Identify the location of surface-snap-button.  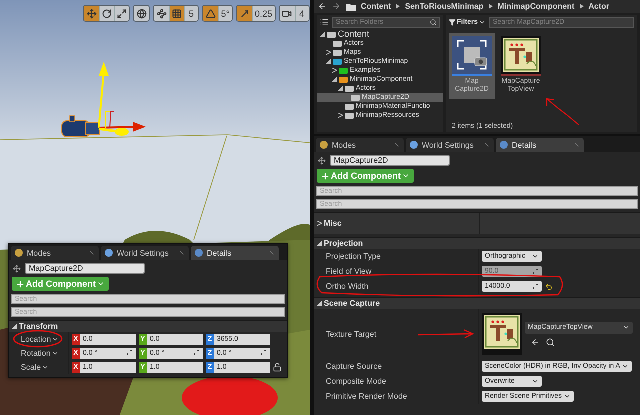
(161, 13).